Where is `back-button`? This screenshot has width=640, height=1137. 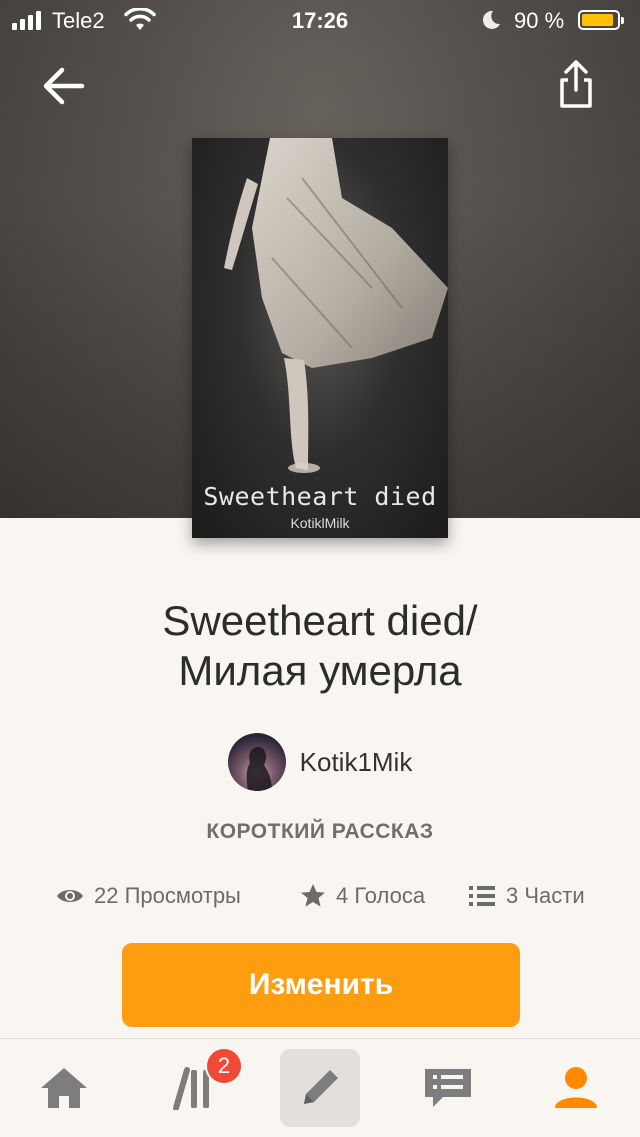
back-button is located at coordinates (64, 86).